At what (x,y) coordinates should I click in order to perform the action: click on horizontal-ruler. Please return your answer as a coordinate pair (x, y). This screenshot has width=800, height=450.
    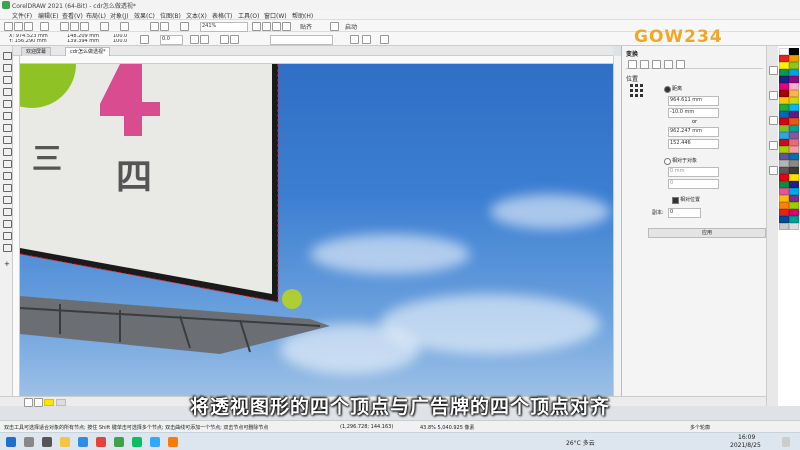
    Looking at the image, I should click on (316, 60).